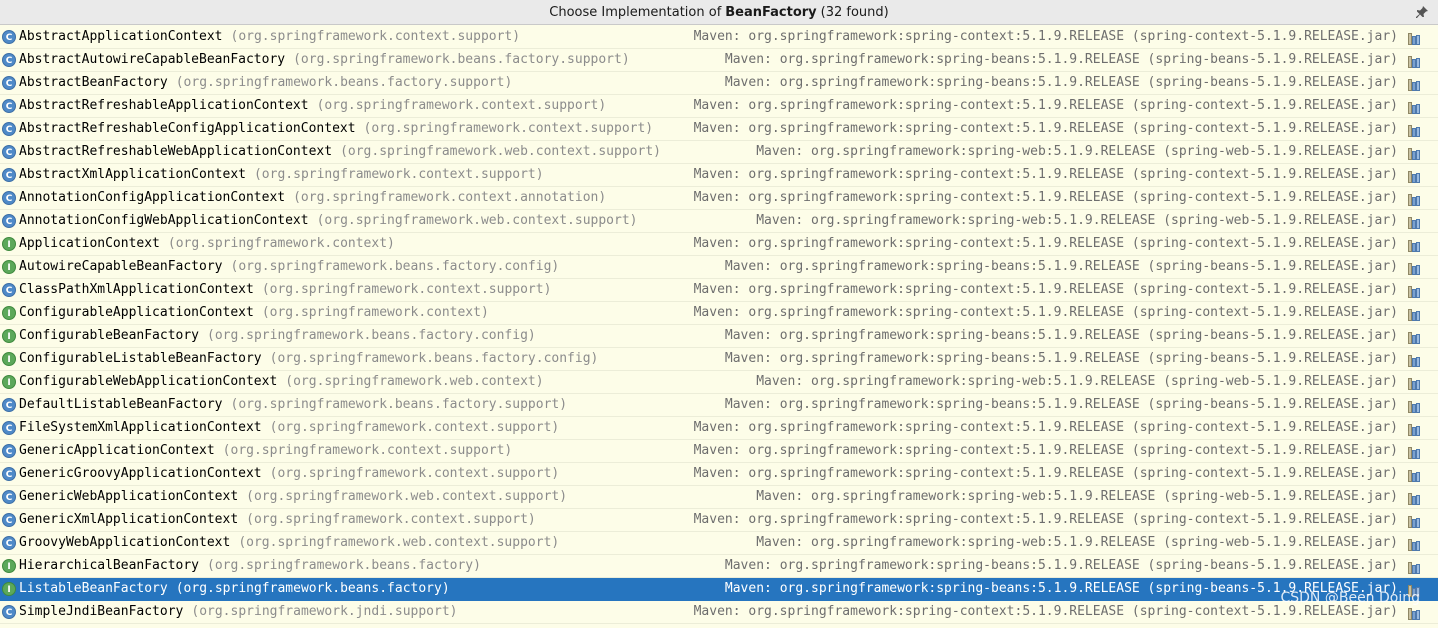  I want to click on class-name: FileSystemXmlApplicationContext, so click(140, 427).